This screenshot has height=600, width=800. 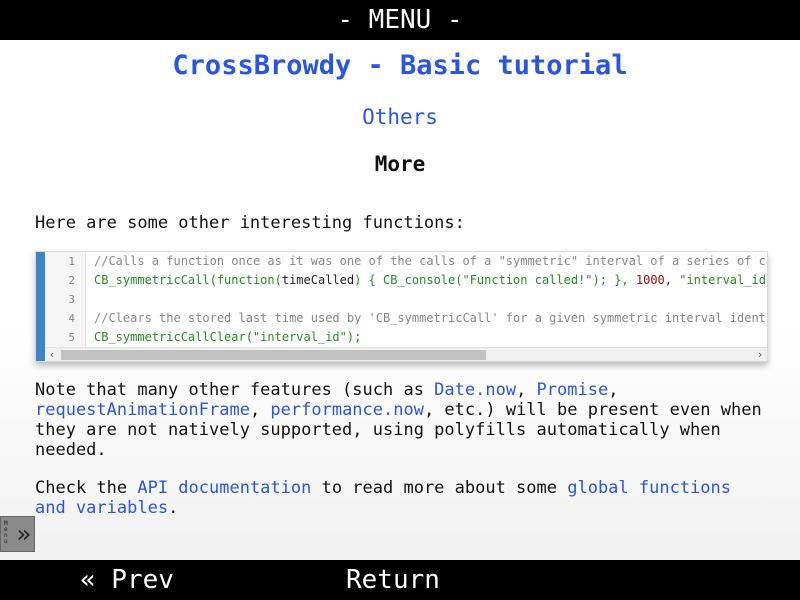 I want to click on page-title: CrossBrowdy - Basic tutorial, so click(x=400, y=65).